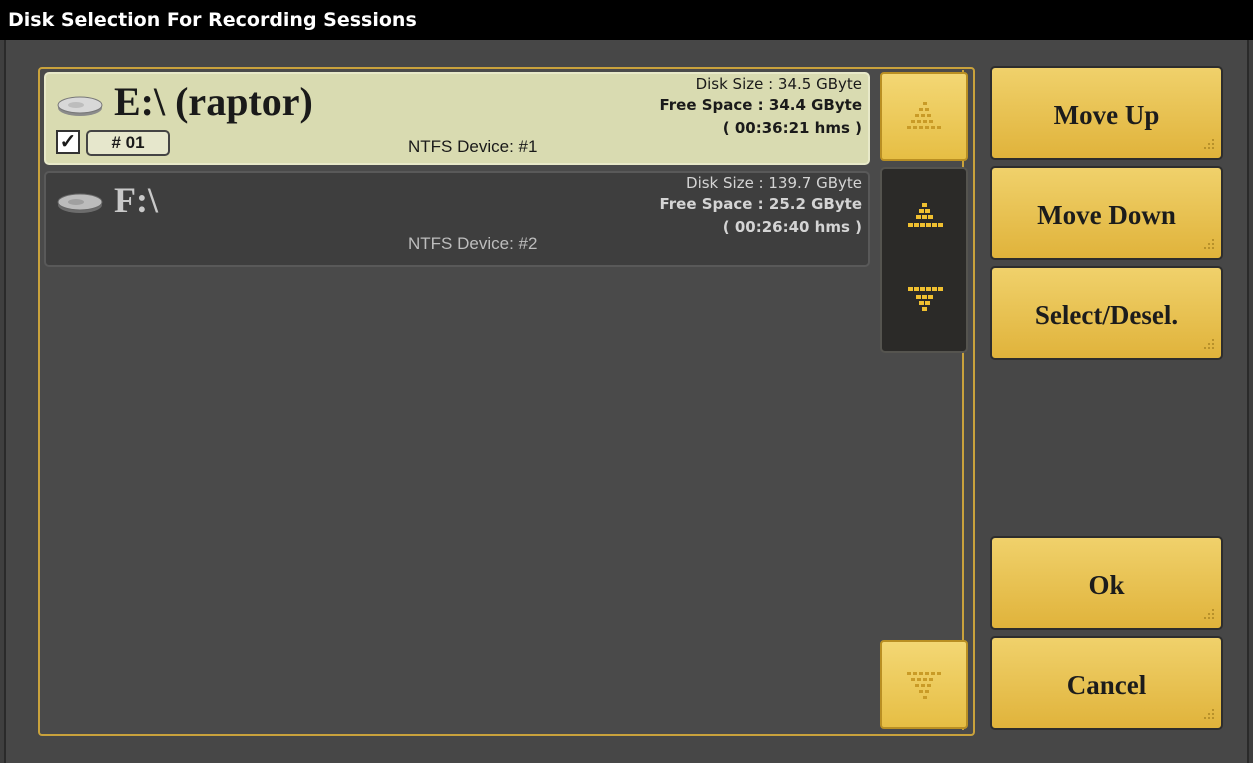 The width and height of the screenshot is (1253, 763). I want to click on cancel-button: Cancel, so click(1106, 683).